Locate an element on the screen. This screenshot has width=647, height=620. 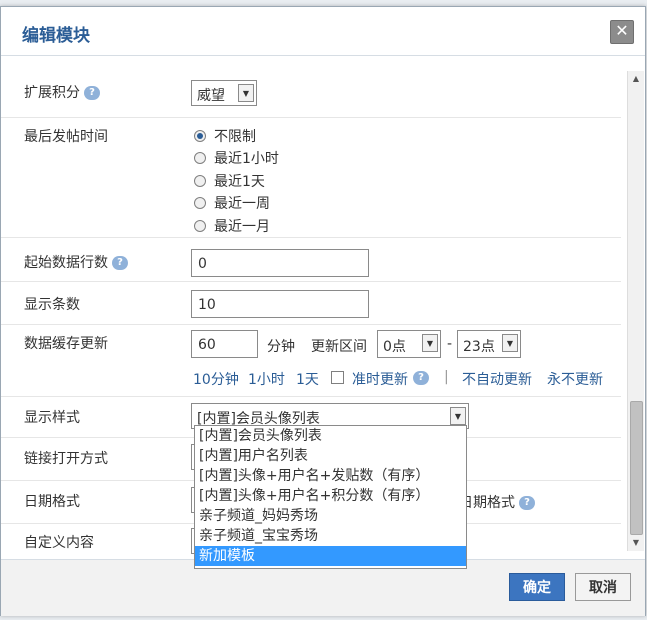
last-post-time-label: 最后发帖时间 is located at coordinates (66, 137).